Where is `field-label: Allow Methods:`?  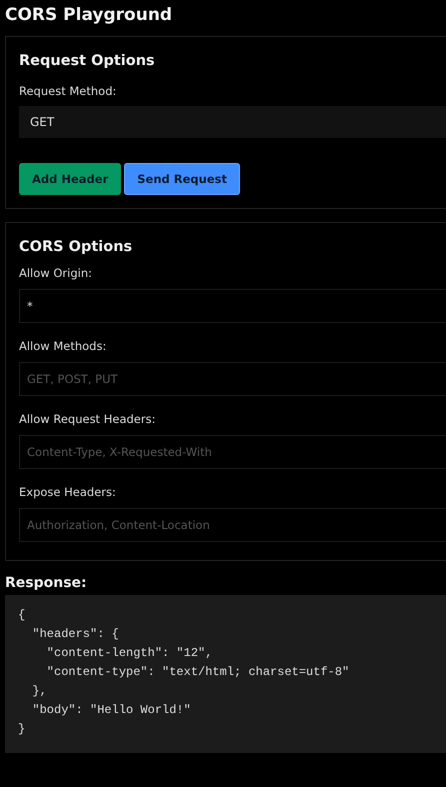
field-label: Allow Methods: is located at coordinates (63, 346).